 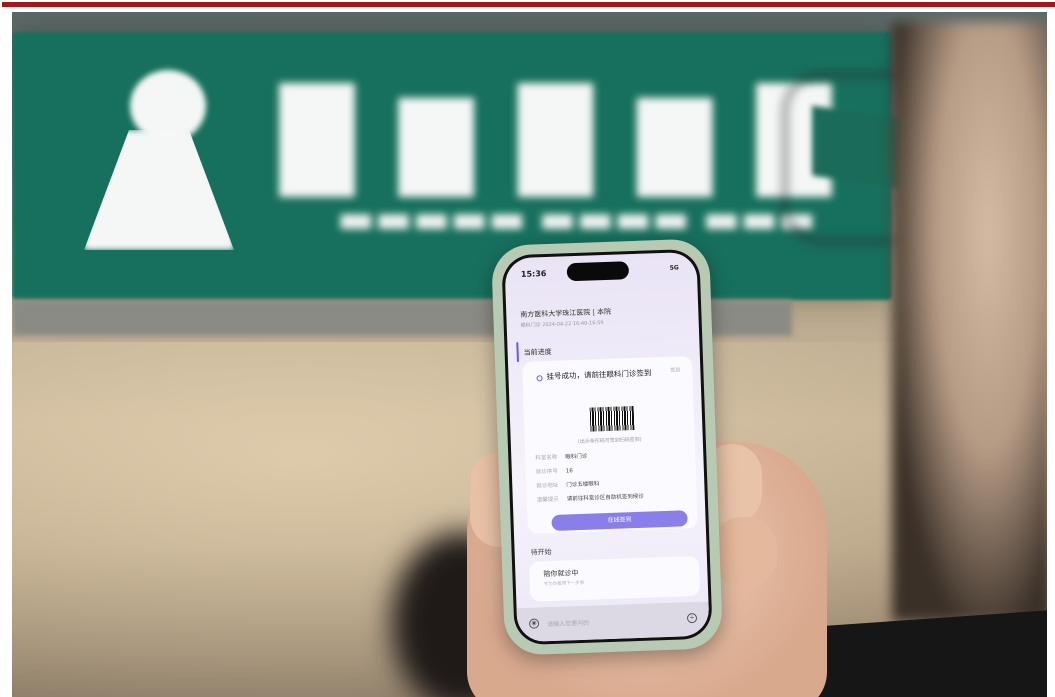 I want to click on info-label: 温馨提示, so click(x=547, y=500).